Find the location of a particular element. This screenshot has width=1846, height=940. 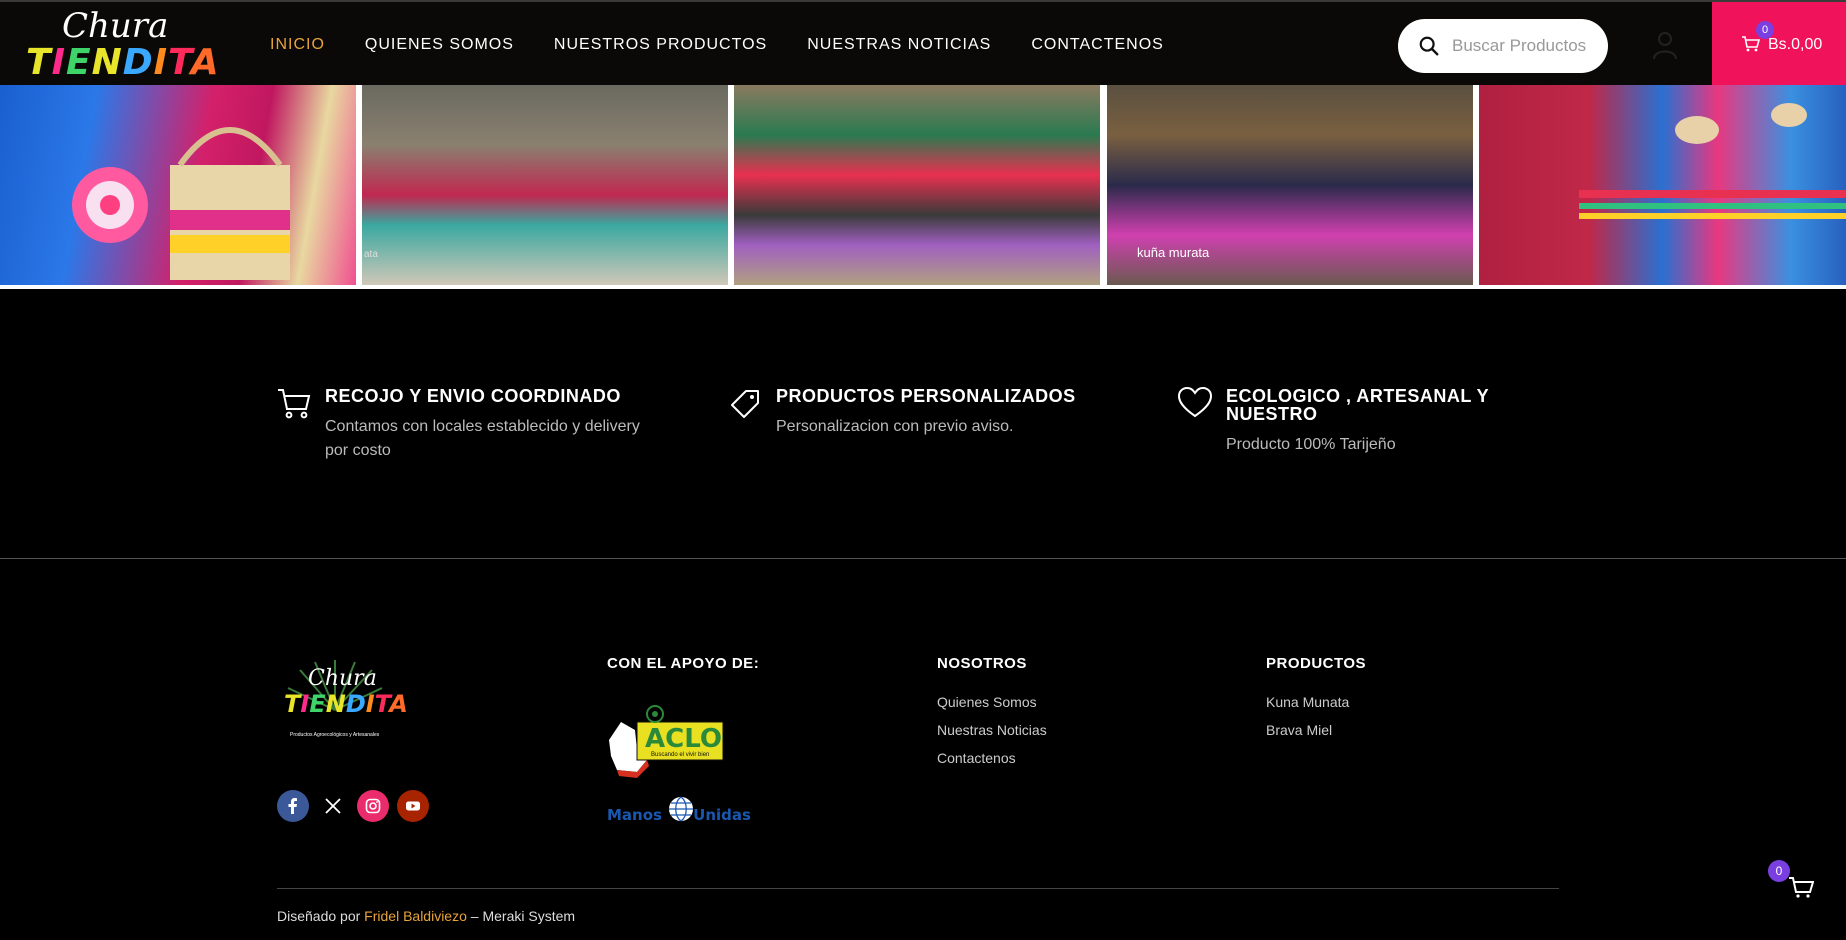

productos-links: Kuna Munata Brava Miel is located at coordinates (1307, 721).